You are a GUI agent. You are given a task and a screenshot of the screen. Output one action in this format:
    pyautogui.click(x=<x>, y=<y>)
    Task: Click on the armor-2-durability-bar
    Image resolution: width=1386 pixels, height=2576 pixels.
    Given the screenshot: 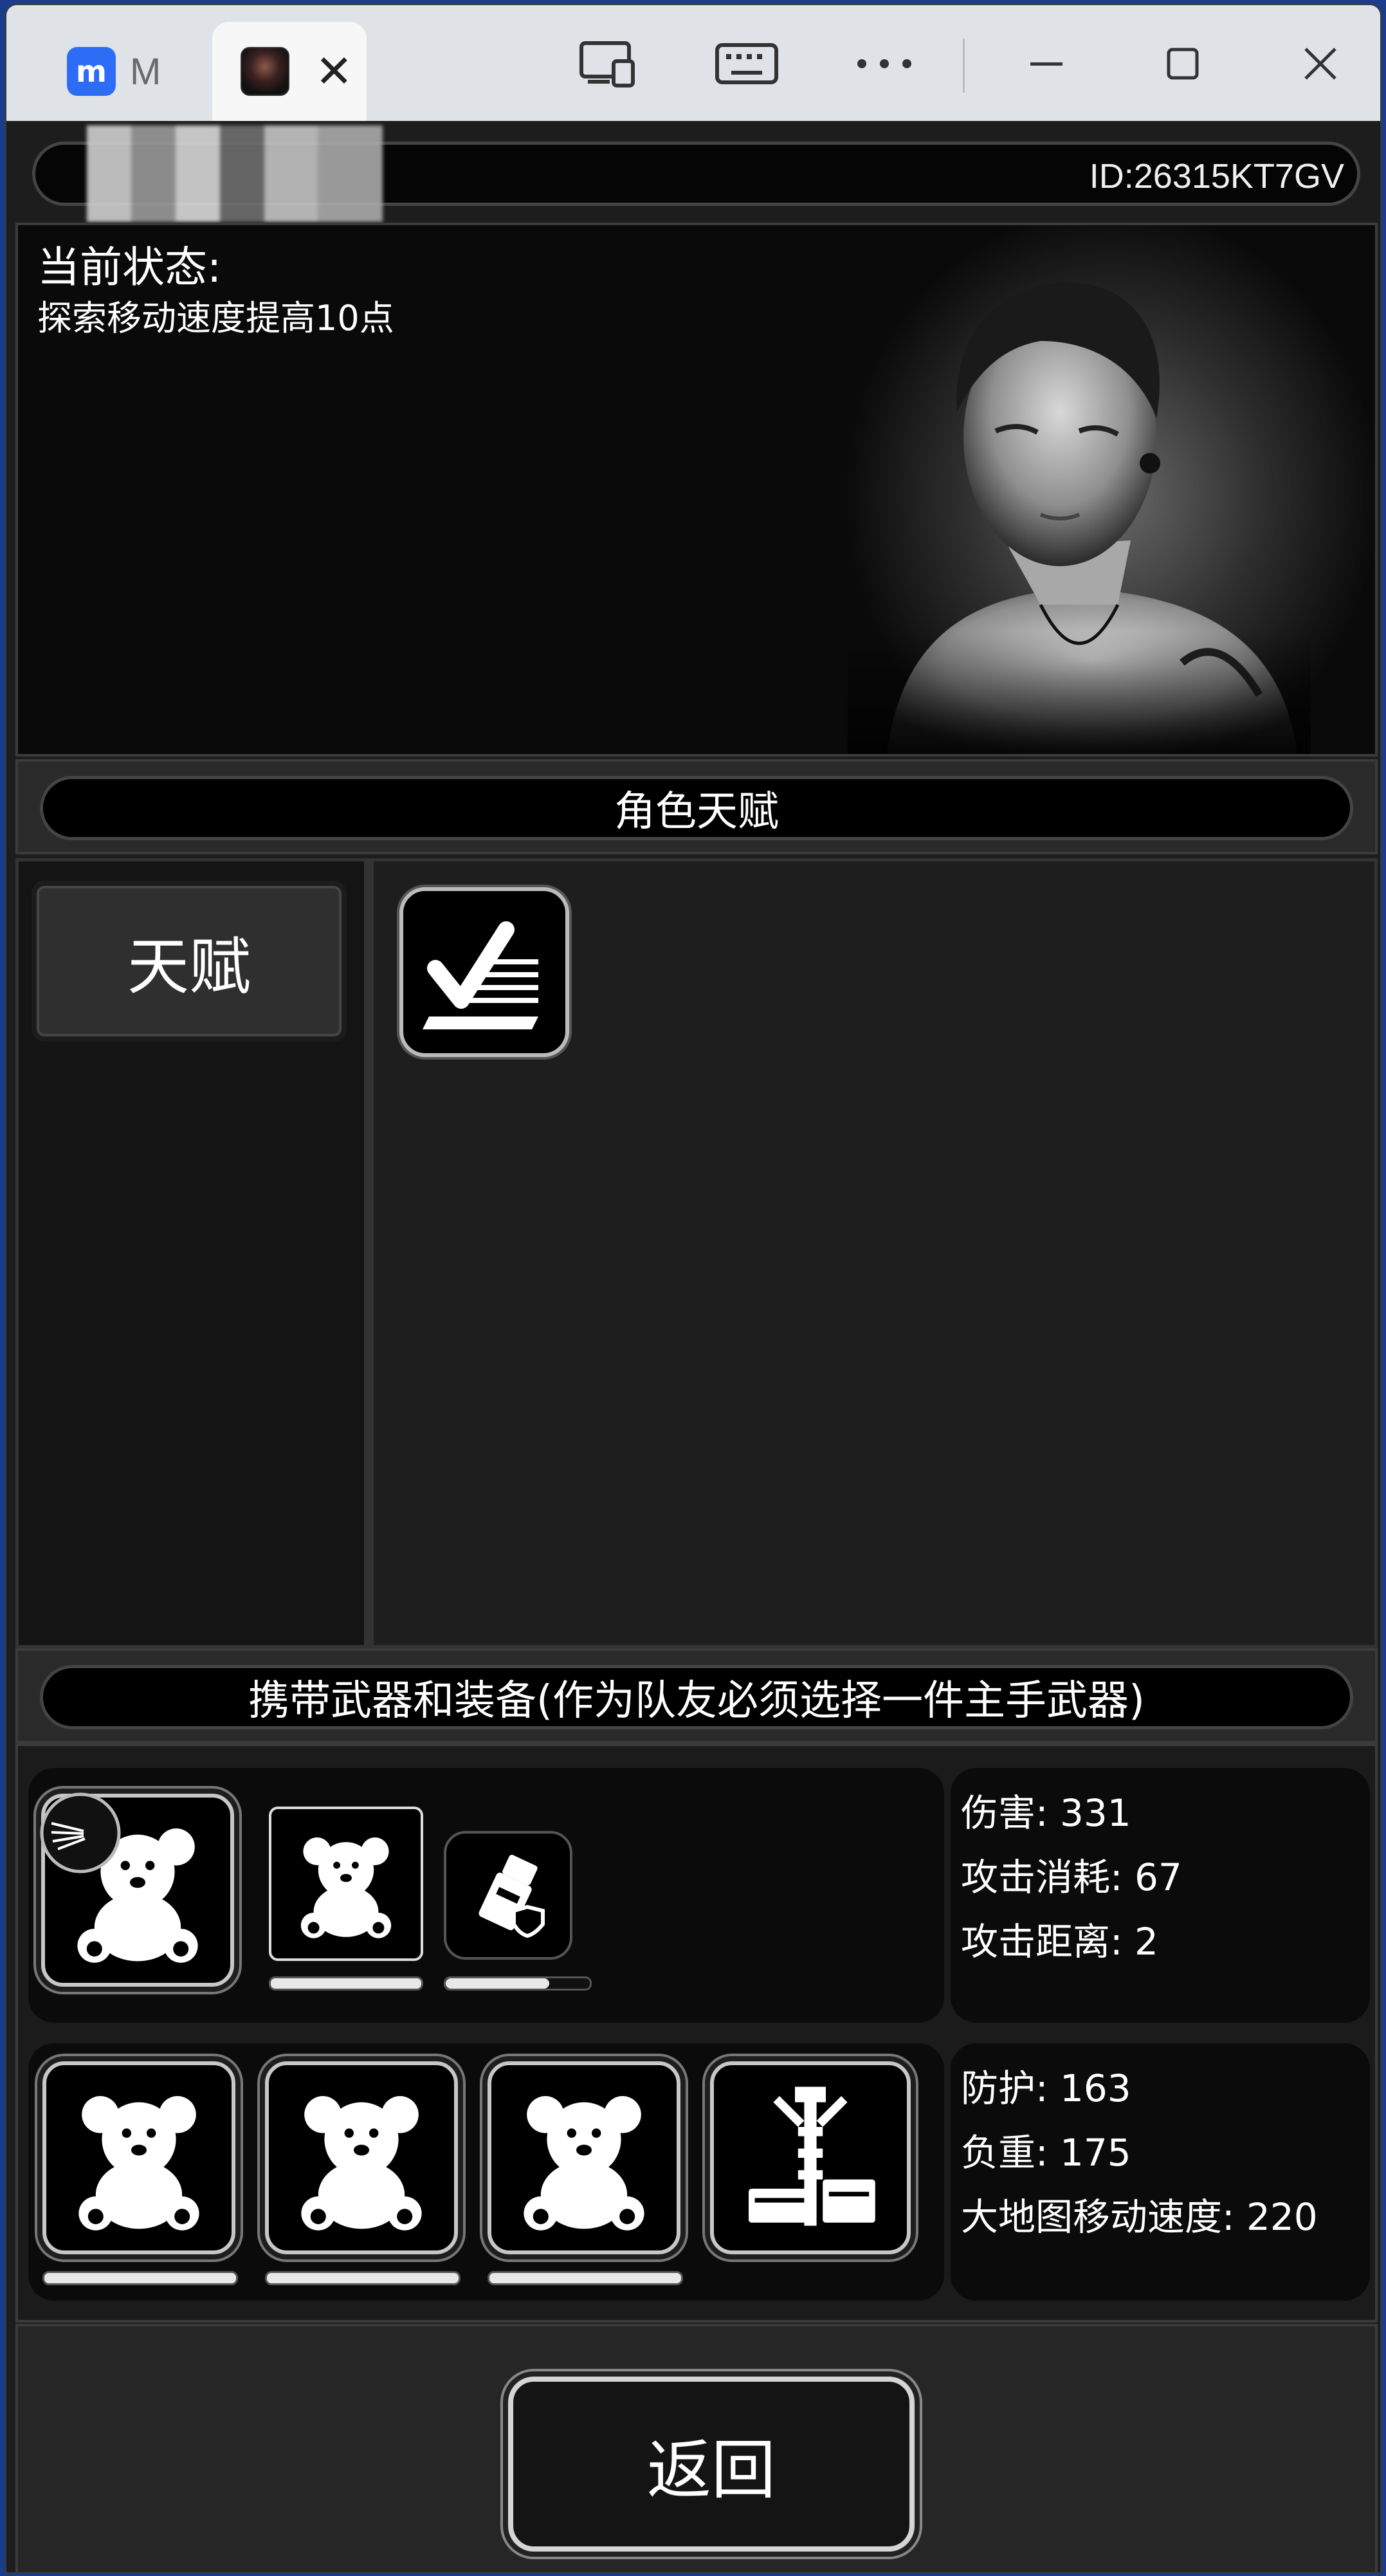 What is the action you would take?
    pyautogui.click(x=362, y=2278)
    